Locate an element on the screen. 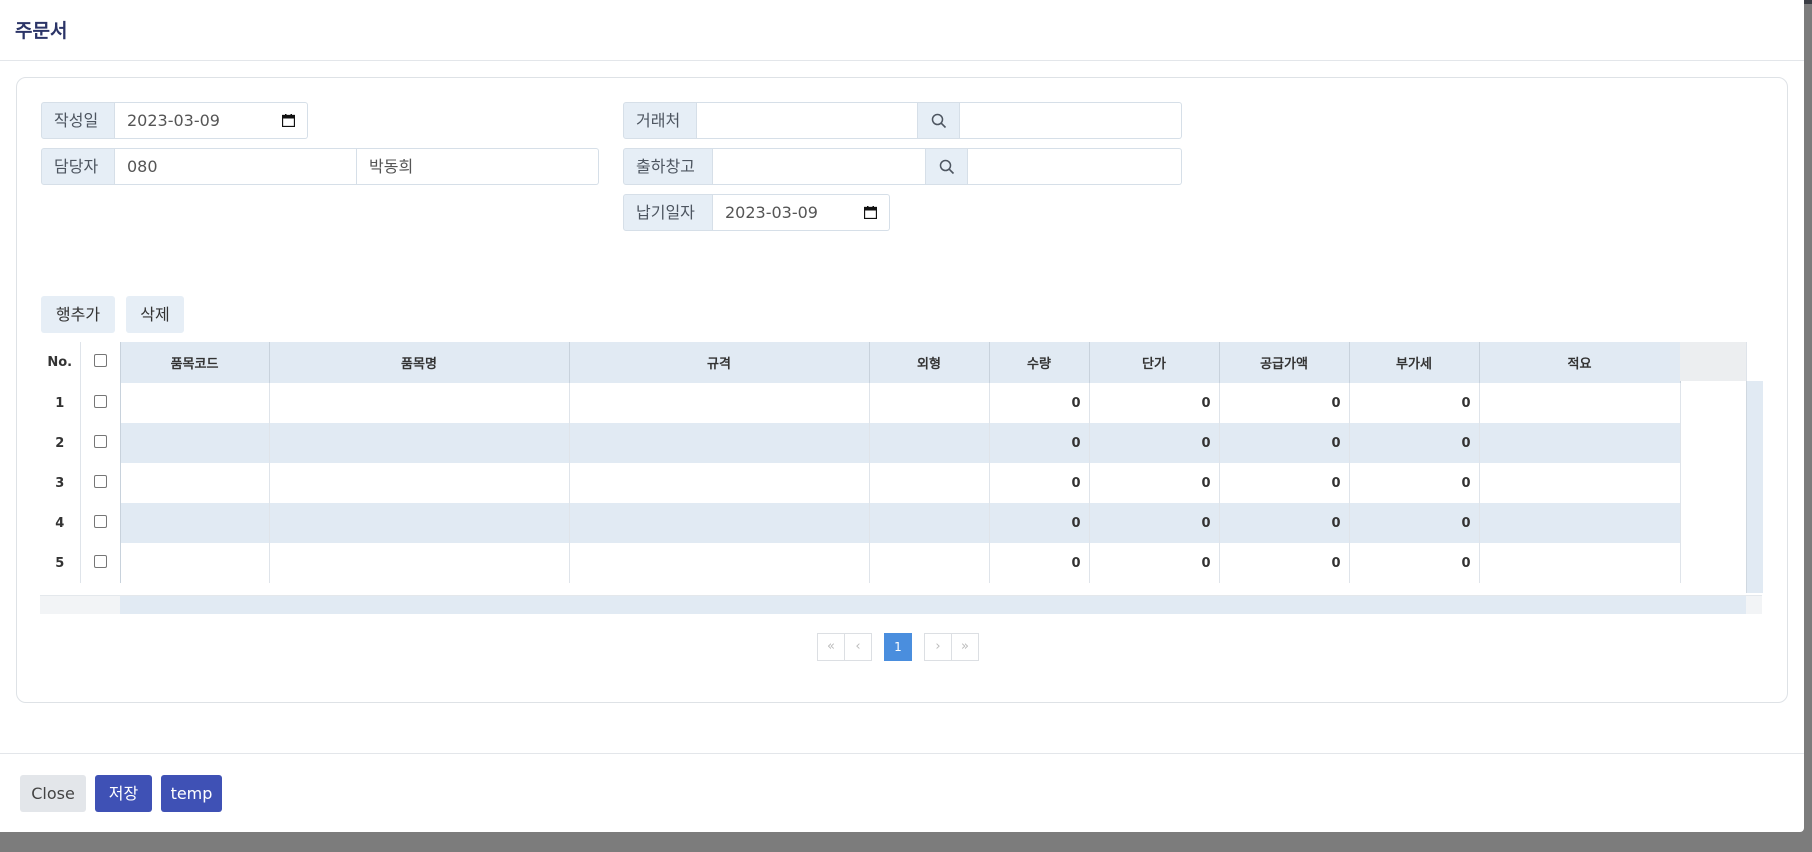 This screenshot has height=852, width=1812. select-all-checkbox is located at coordinates (100, 360).